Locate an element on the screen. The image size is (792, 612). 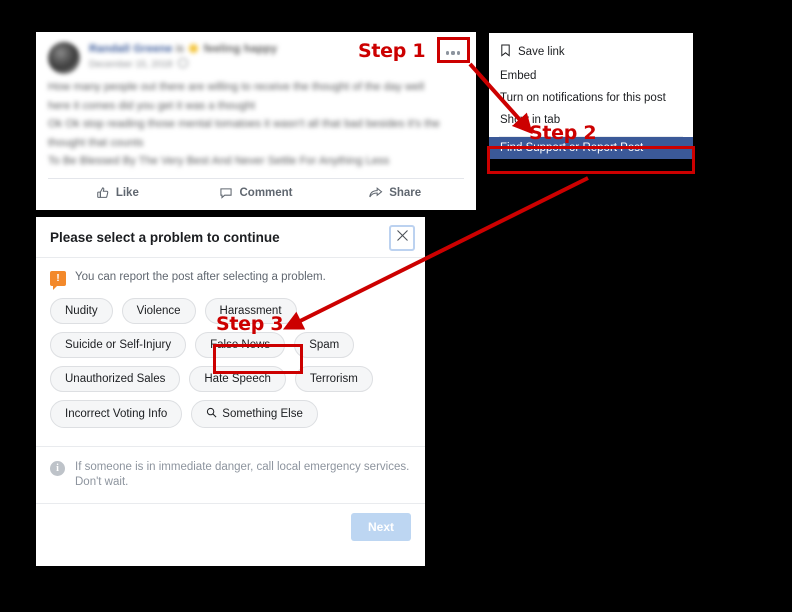
feeling-emoji-icon is located at coordinates (194, 48).